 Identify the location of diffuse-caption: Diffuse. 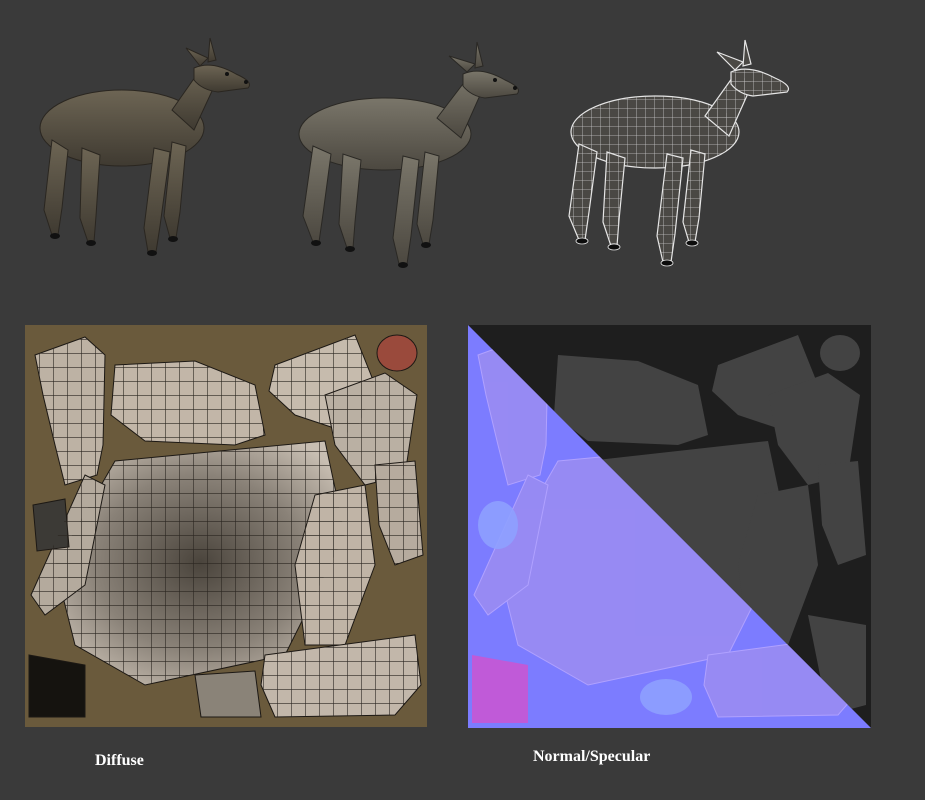
(119, 760).